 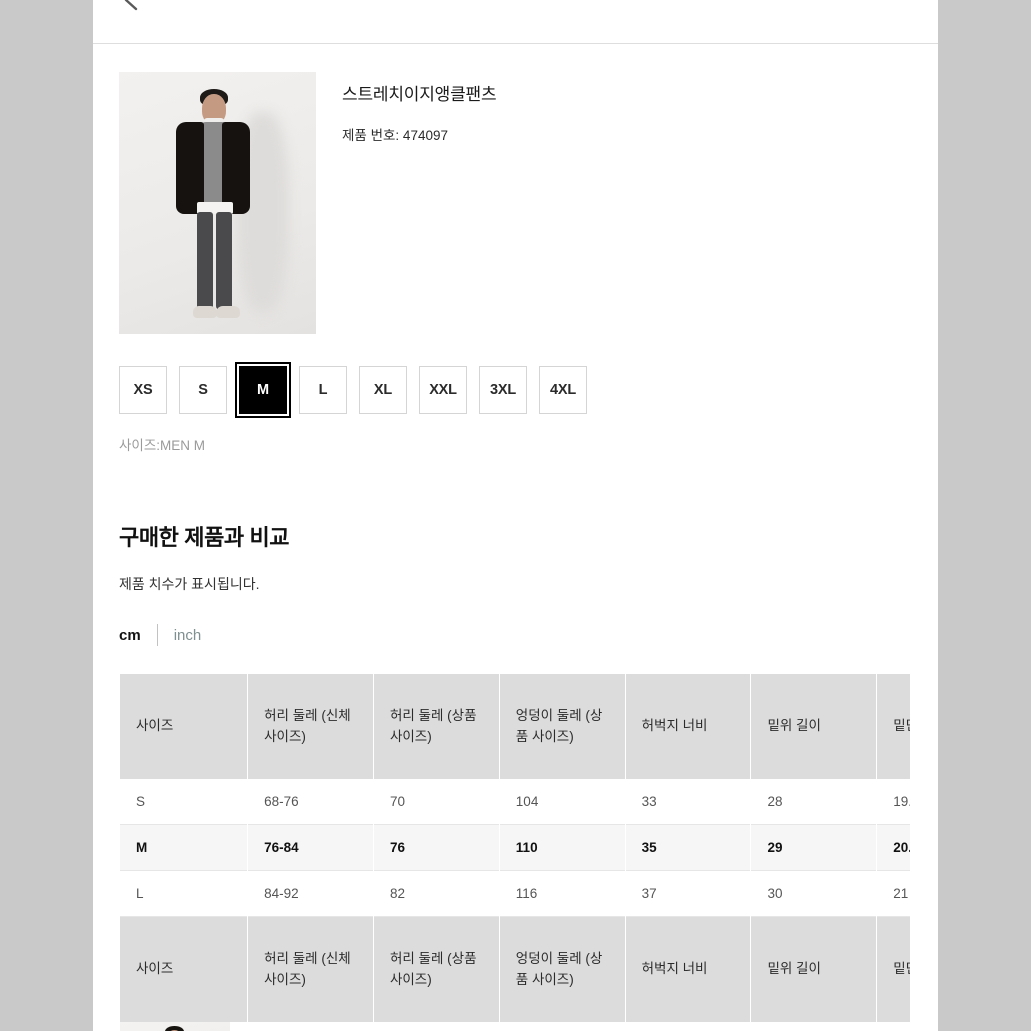 What do you see at coordinates (688, 802) in the screenshot?
I see `cell-thigh-width: 33` at bounding box center [688, 802].